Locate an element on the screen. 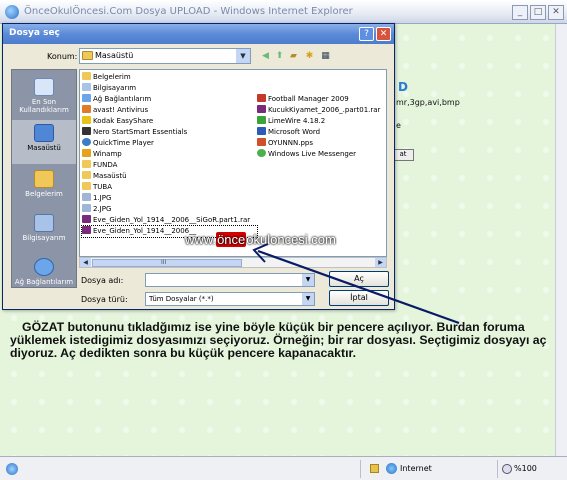 This screenshot has width=567, height=480. arrow-shaft is located at coordinates (358, 287).